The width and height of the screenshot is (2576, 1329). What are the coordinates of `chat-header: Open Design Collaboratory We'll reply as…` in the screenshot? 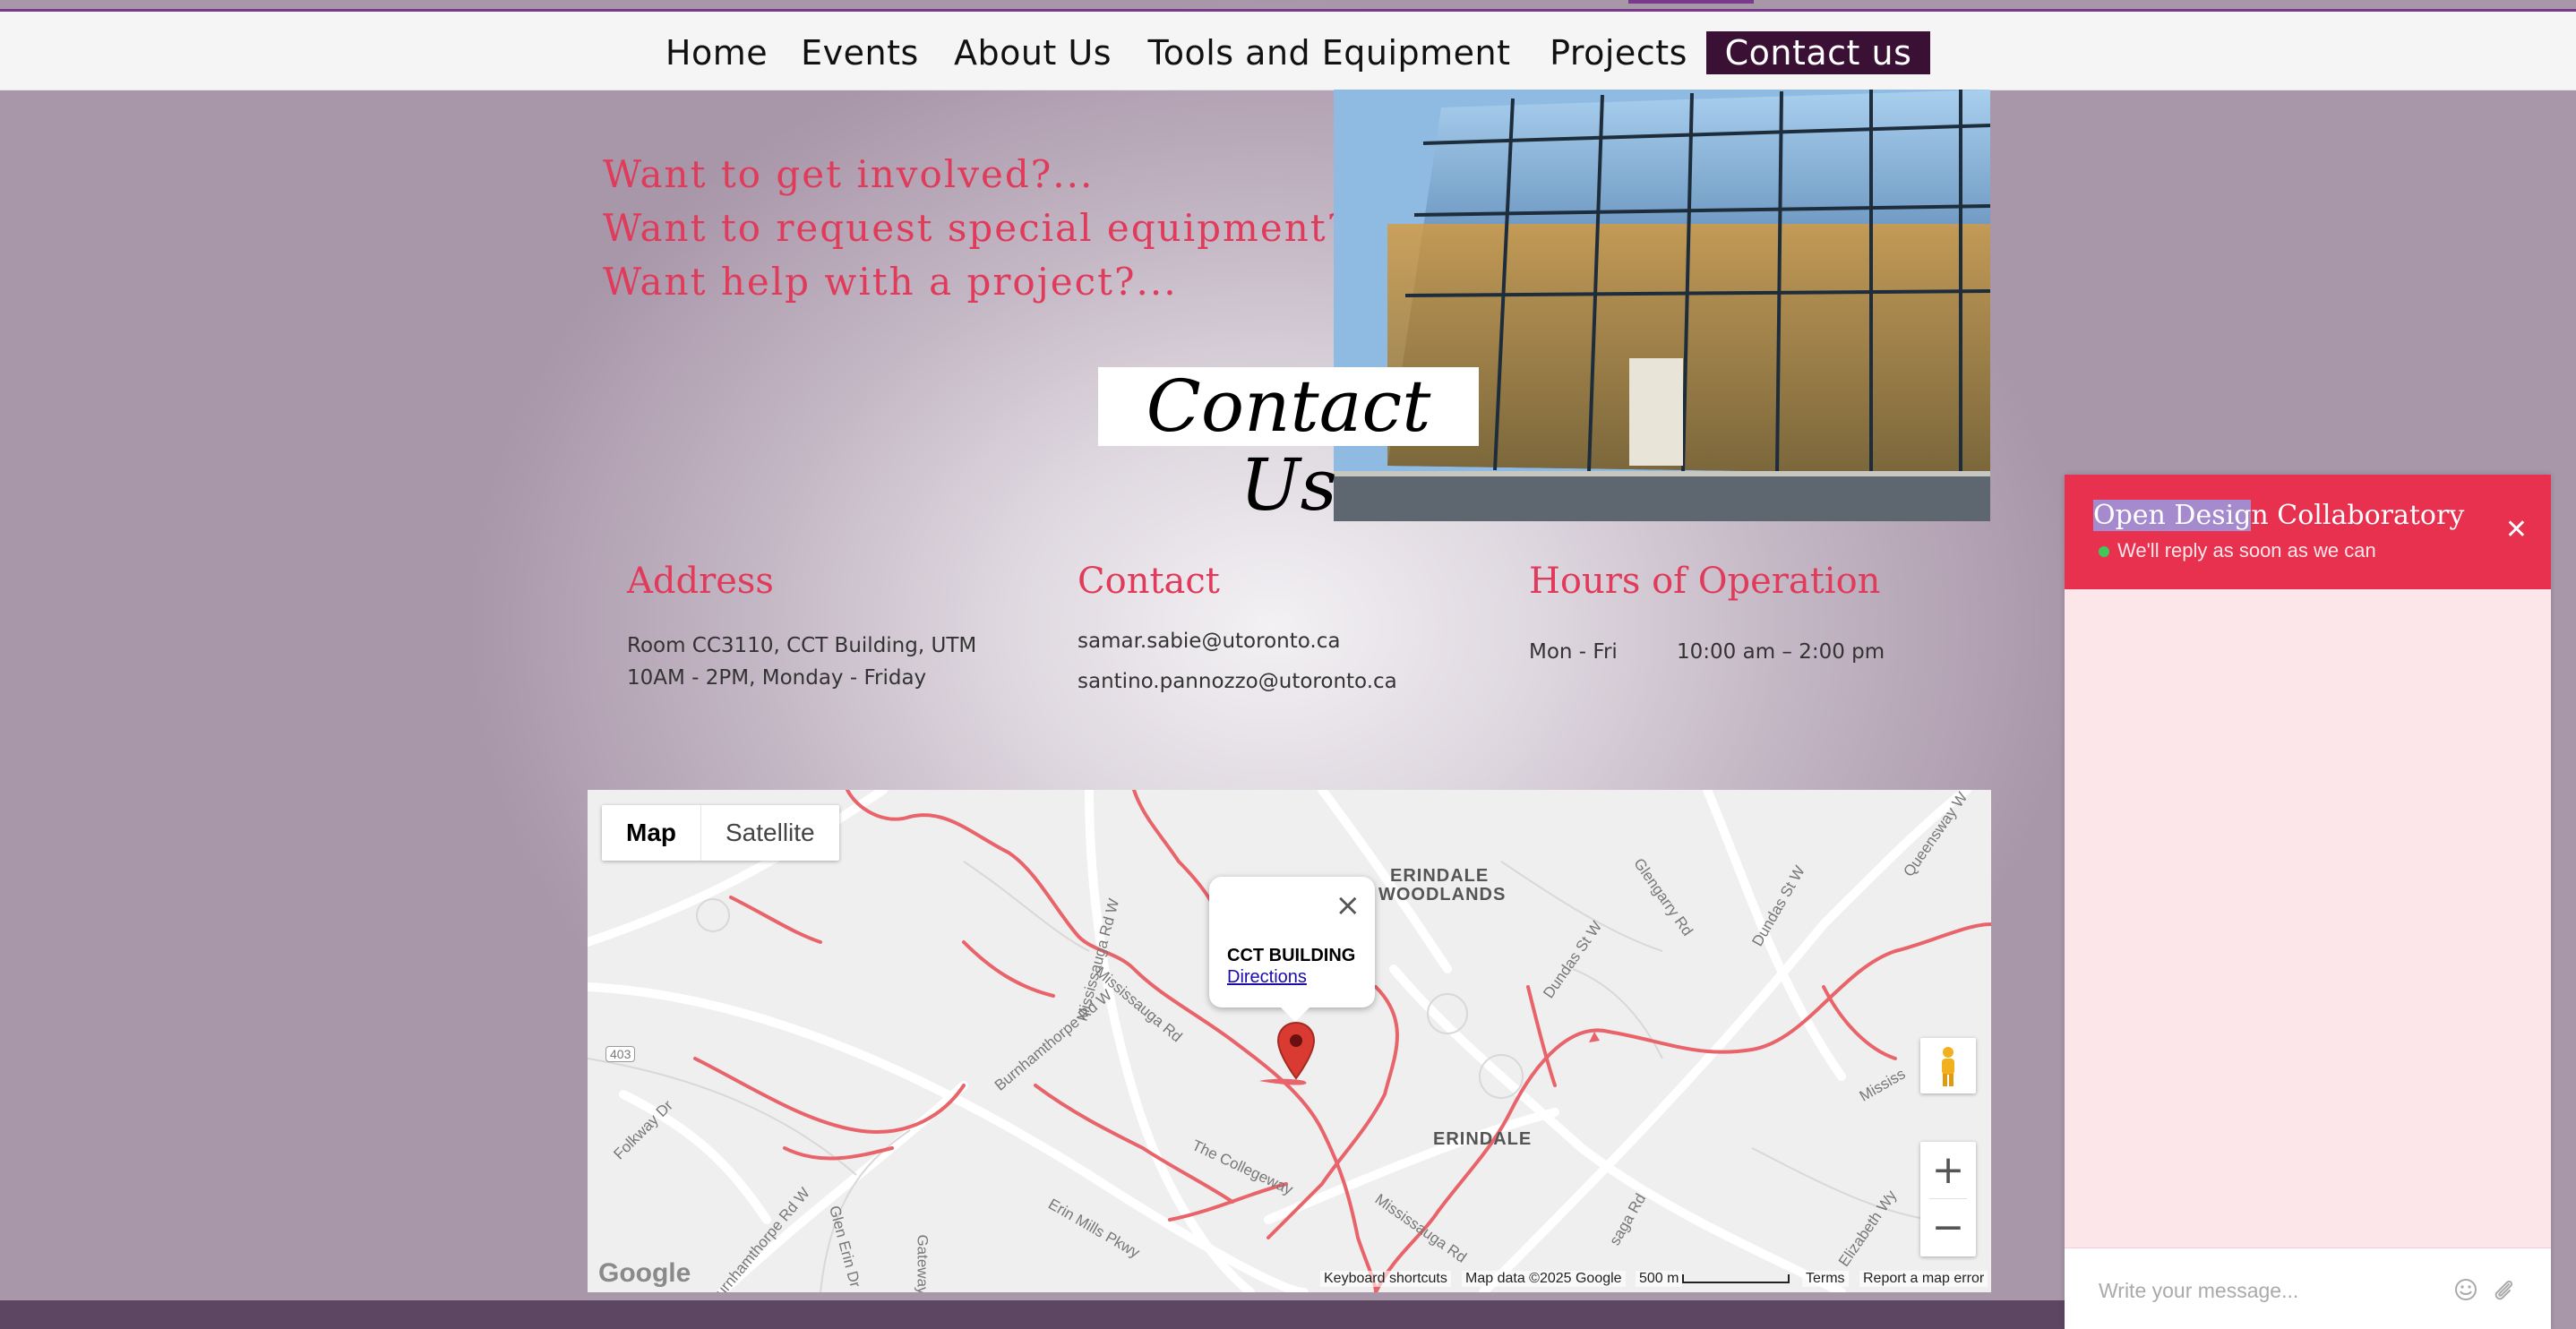 It's located at (2308, 532).